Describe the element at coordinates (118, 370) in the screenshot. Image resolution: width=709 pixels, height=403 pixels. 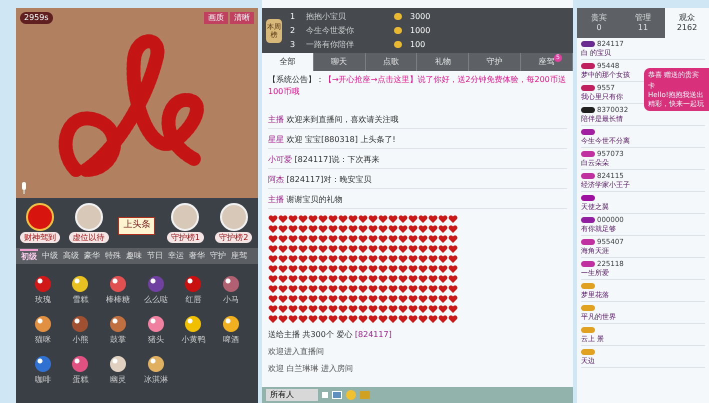
I see `gift-item: 幽灵` at that location.